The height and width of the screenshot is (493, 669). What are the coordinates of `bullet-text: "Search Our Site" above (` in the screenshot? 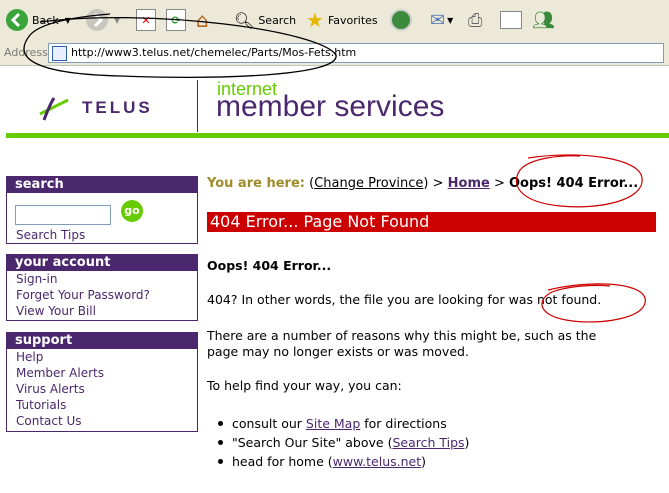 It's located at (312, 442).